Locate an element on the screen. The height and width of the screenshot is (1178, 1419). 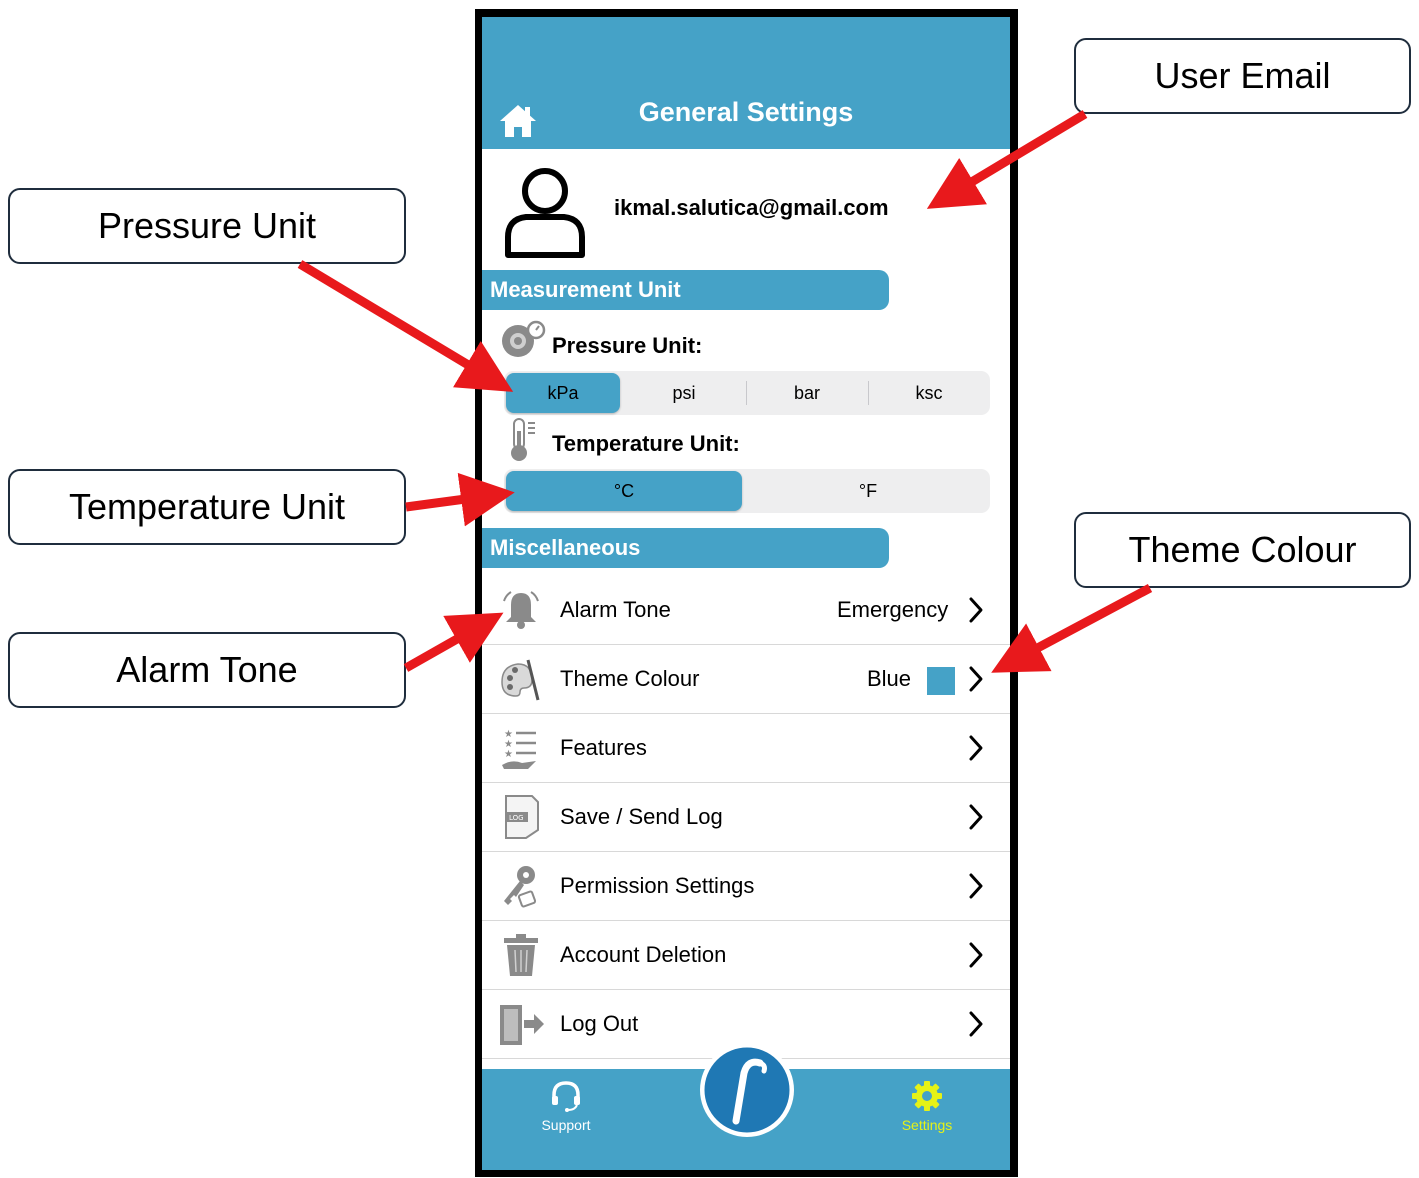
log-out-label: Log Out is located at coordinates (599, 1023).